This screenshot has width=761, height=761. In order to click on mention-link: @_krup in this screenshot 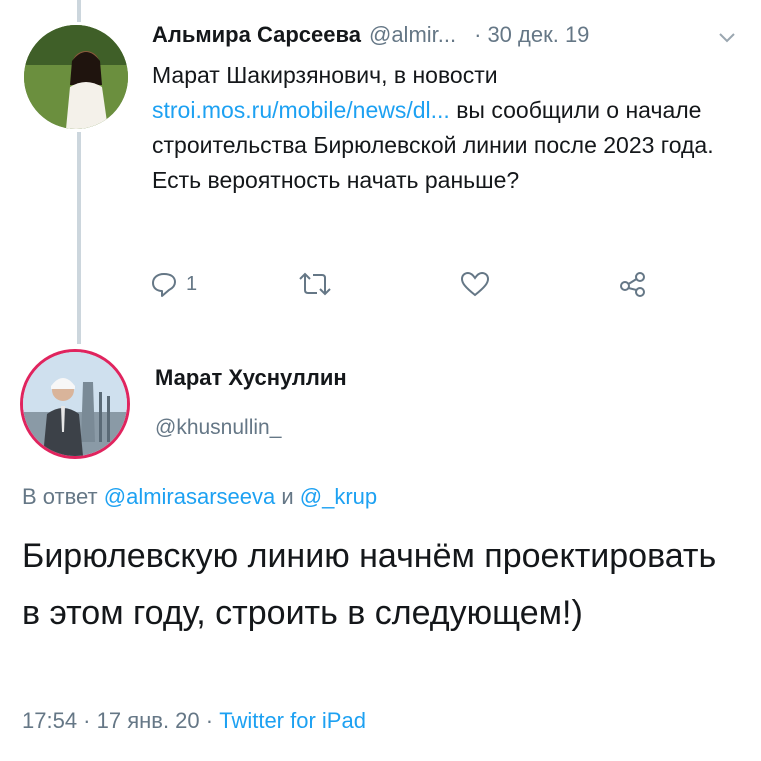, I will do `click(338, 496)`.